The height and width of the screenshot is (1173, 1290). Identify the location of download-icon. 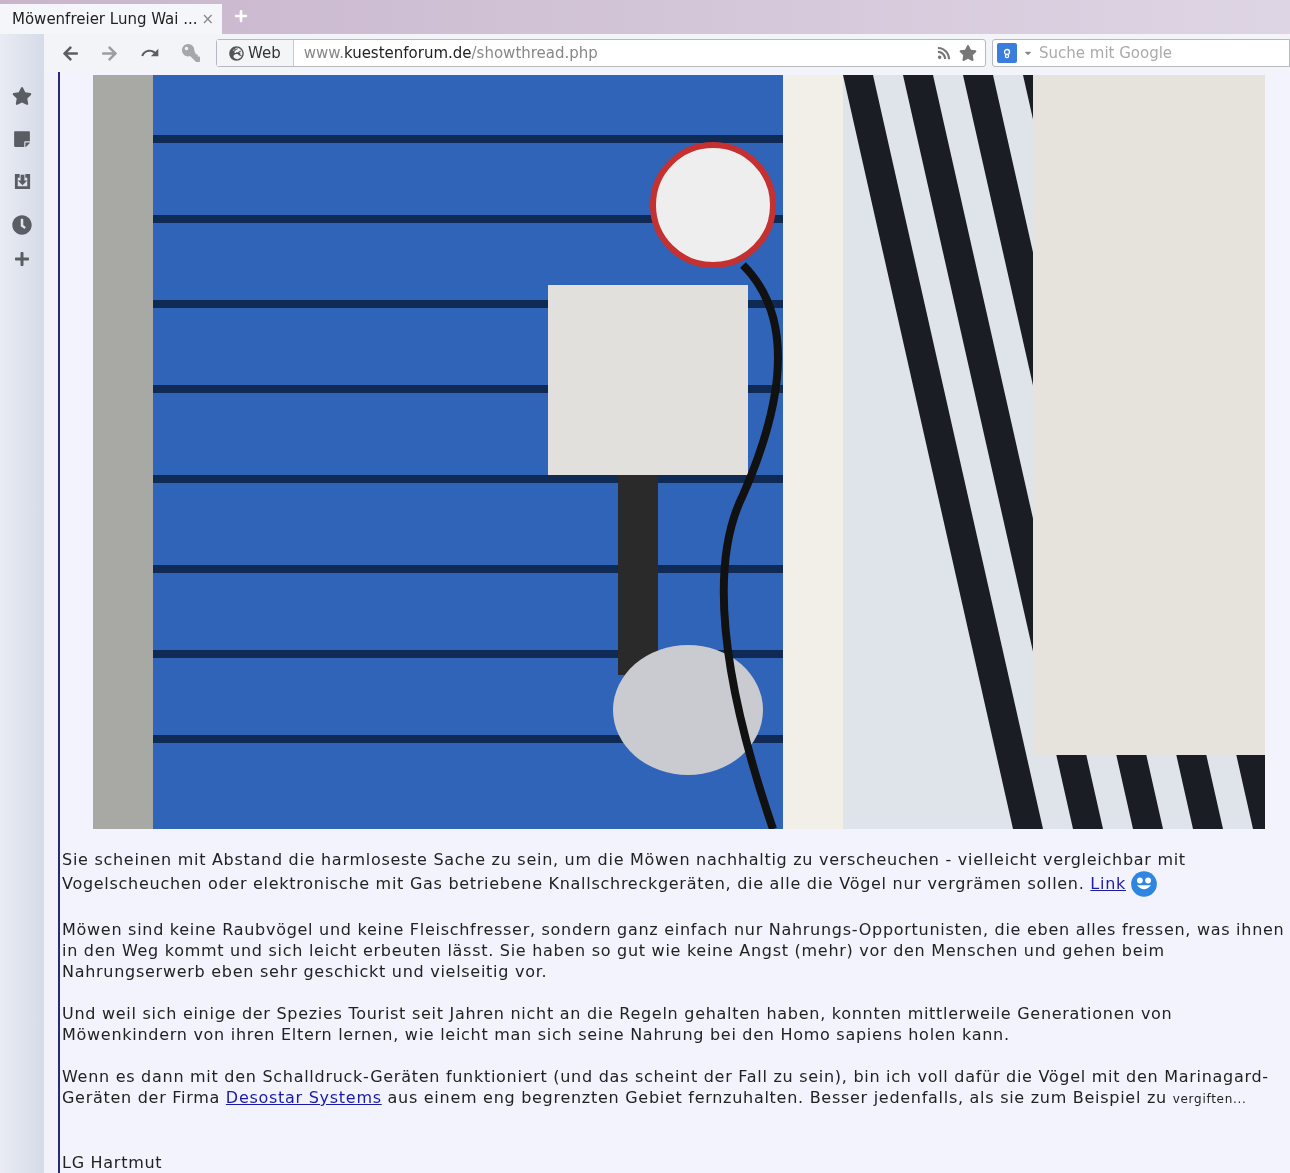
(22, 181).